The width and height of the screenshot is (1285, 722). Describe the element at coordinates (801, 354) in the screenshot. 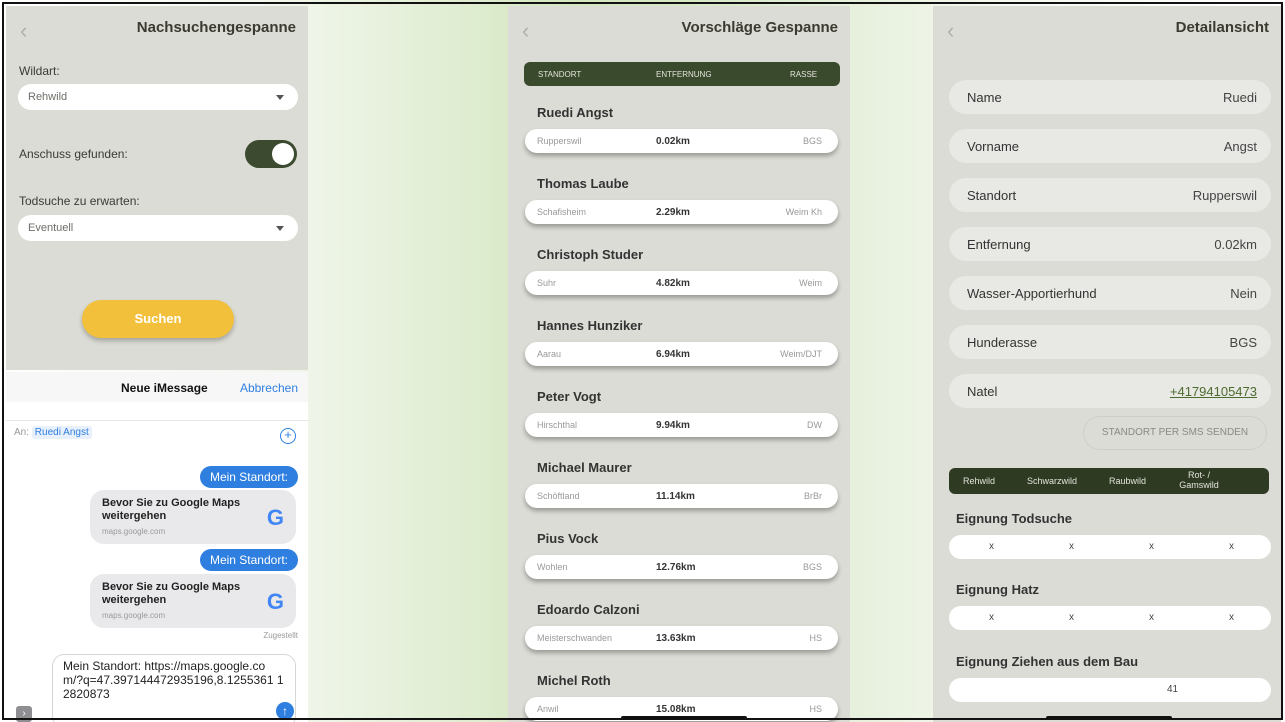

I see `breed-cell: Weim/DJT` at that location.